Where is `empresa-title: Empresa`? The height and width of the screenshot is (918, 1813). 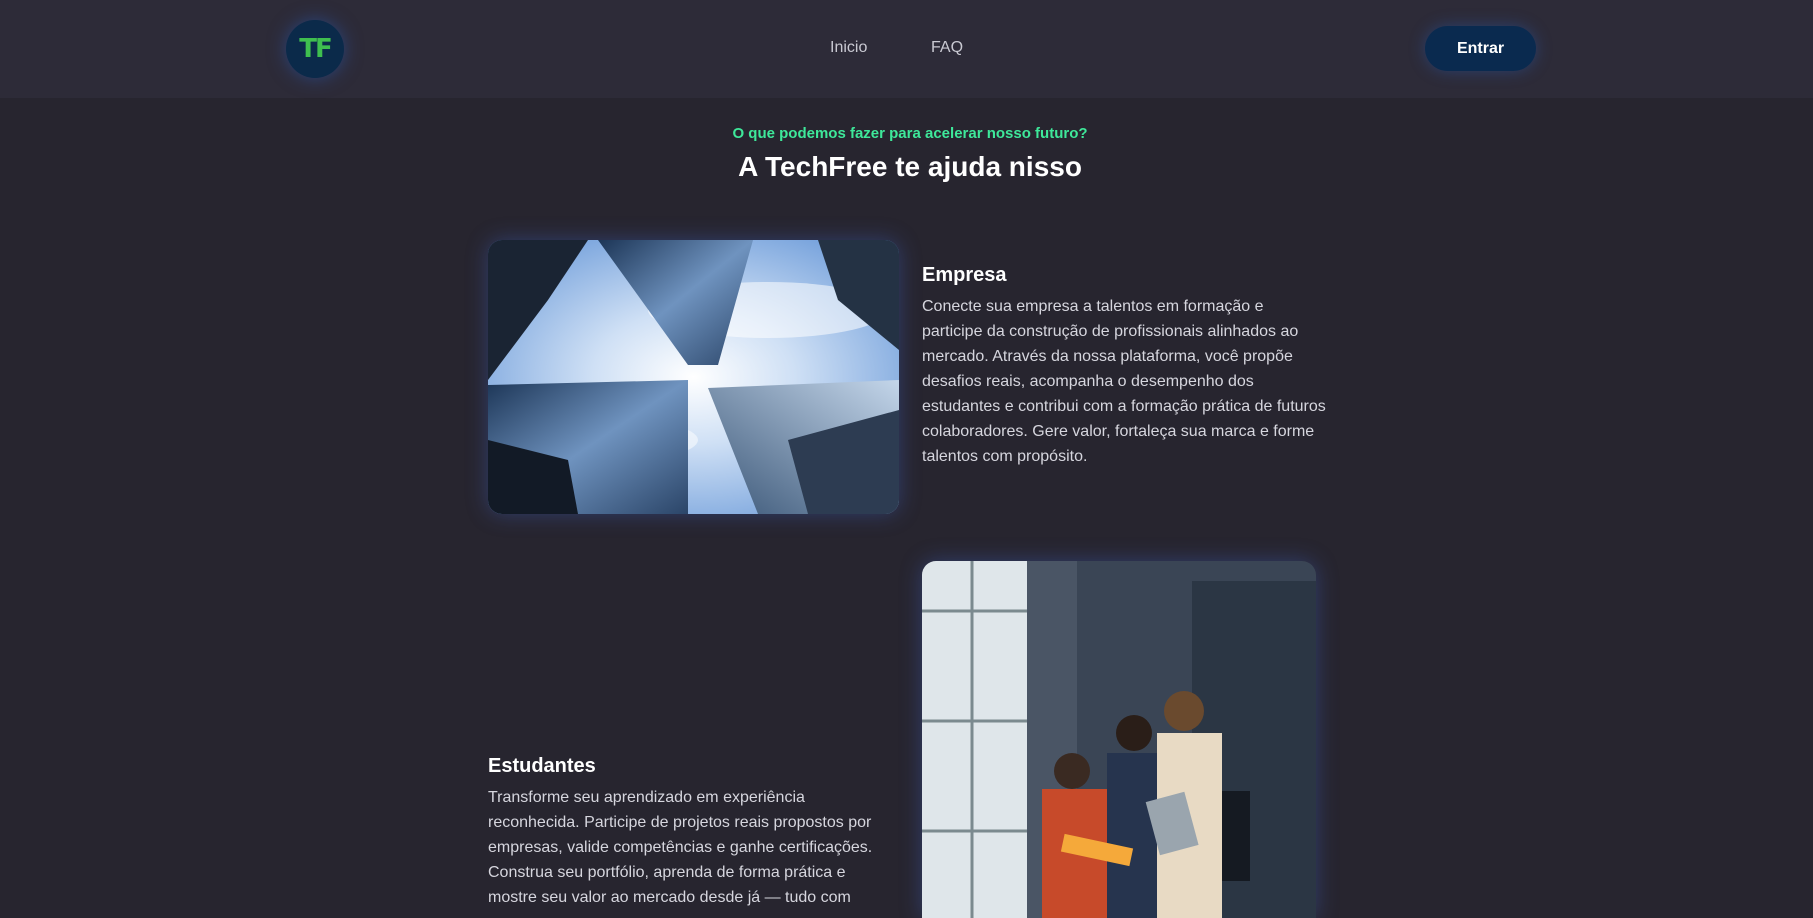 empresa-title: Empresa is located at coordinates (964, 275).